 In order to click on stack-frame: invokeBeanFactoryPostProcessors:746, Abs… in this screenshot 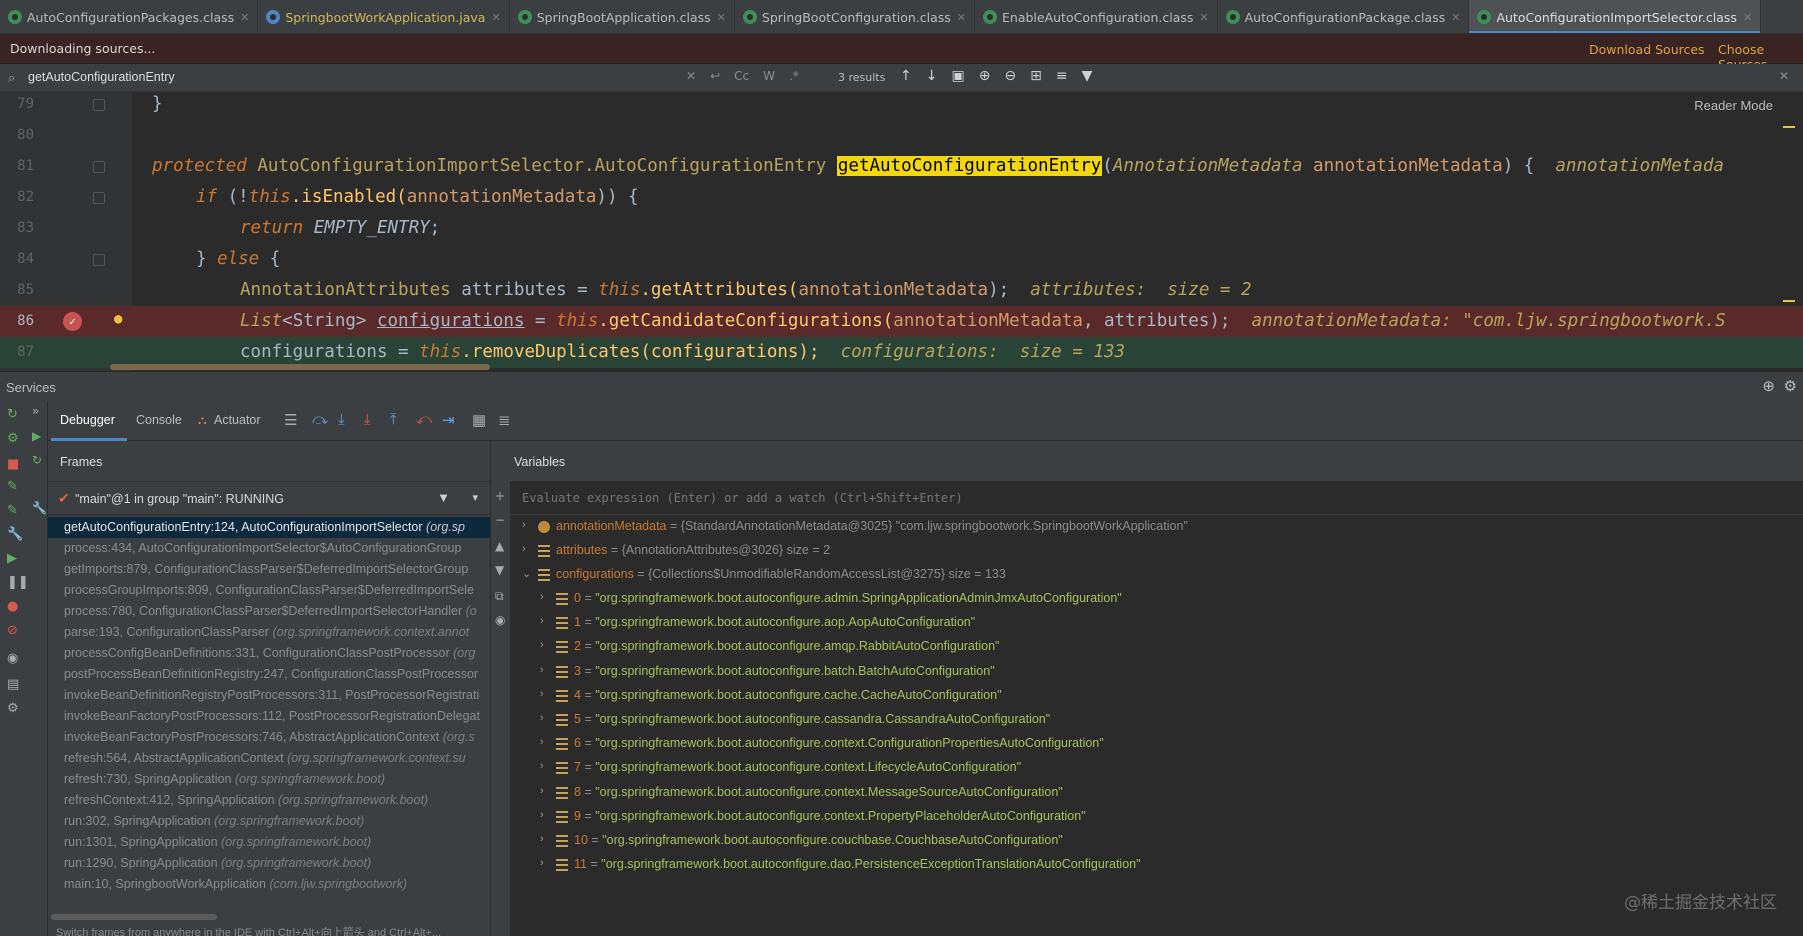, I will do `click(269, 737)`.